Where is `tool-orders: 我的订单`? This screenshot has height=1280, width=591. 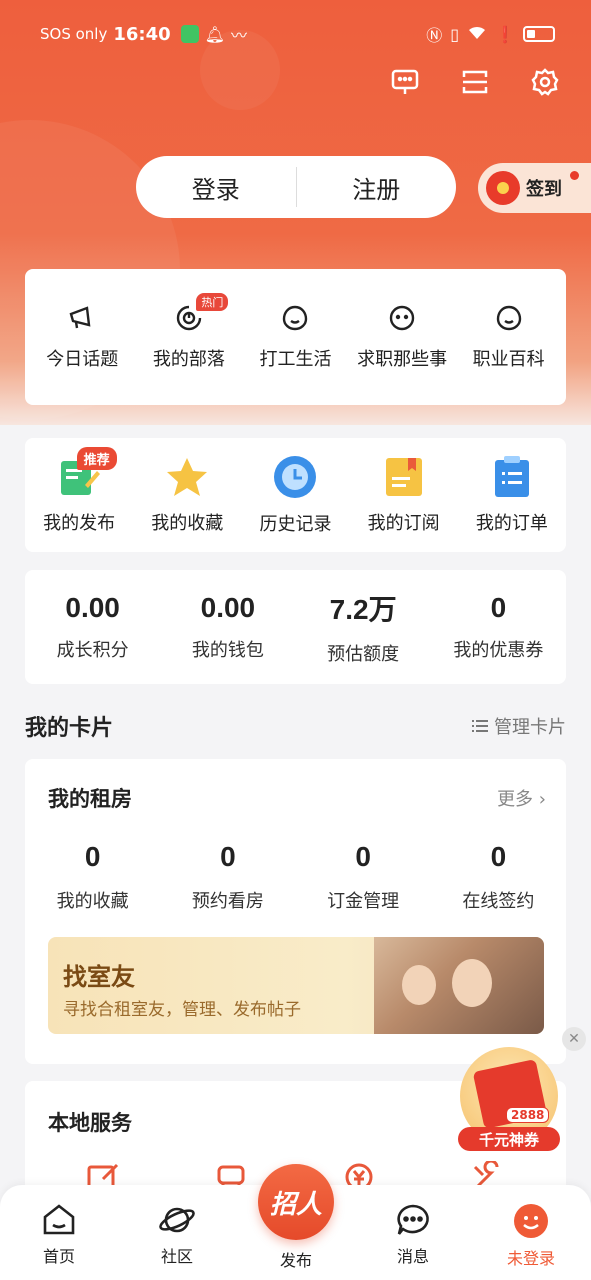
tool-orders: 我的订单 is located at coordinates (511, 495).